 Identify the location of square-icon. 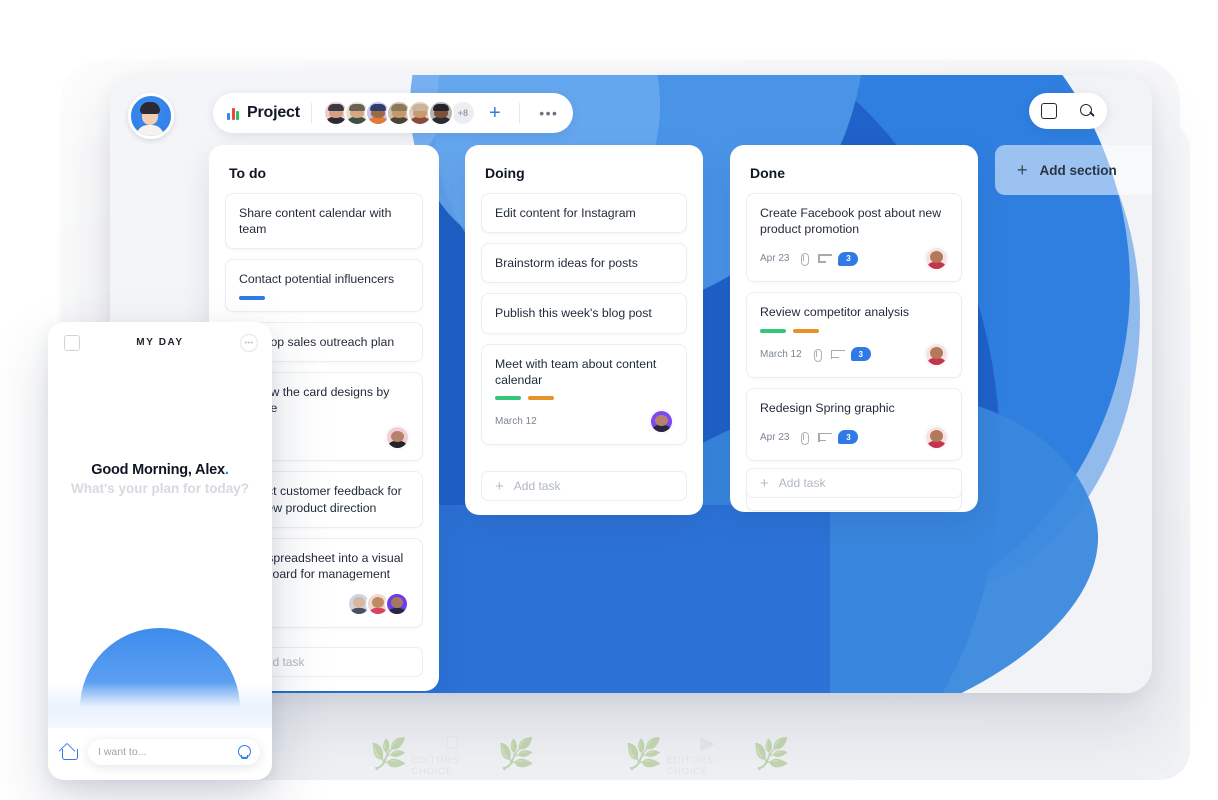
(1048, 111).